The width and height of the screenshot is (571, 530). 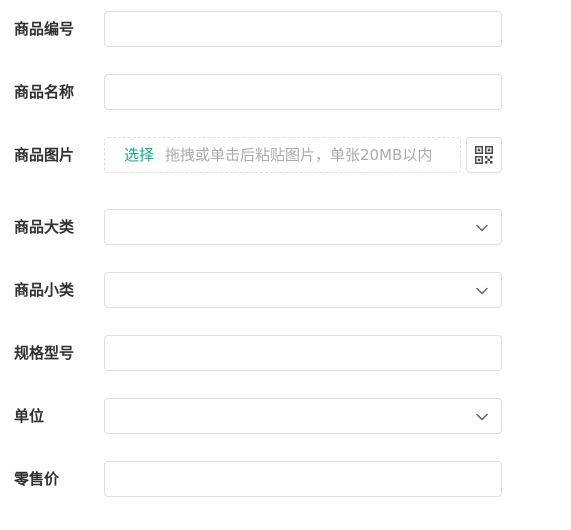 I want to click on form-row-main-category: 商品大类, so click(x=285, y=227).